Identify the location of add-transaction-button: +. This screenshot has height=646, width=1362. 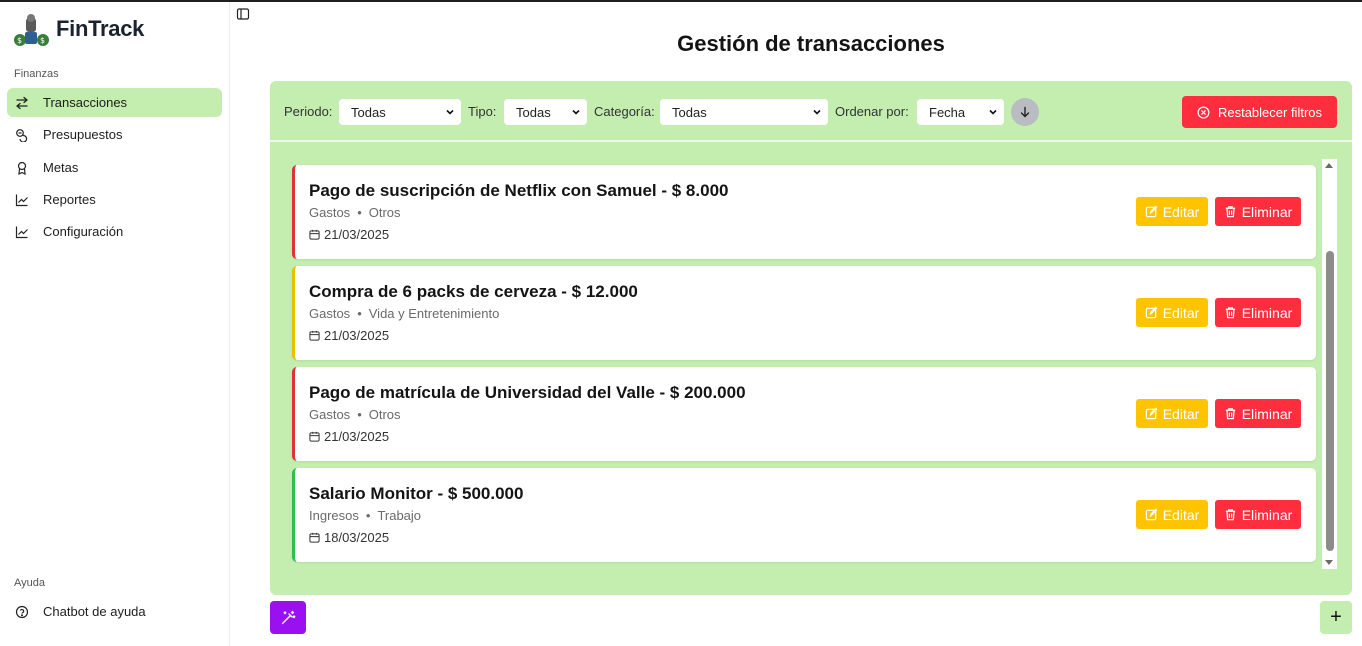
(1336, 617).